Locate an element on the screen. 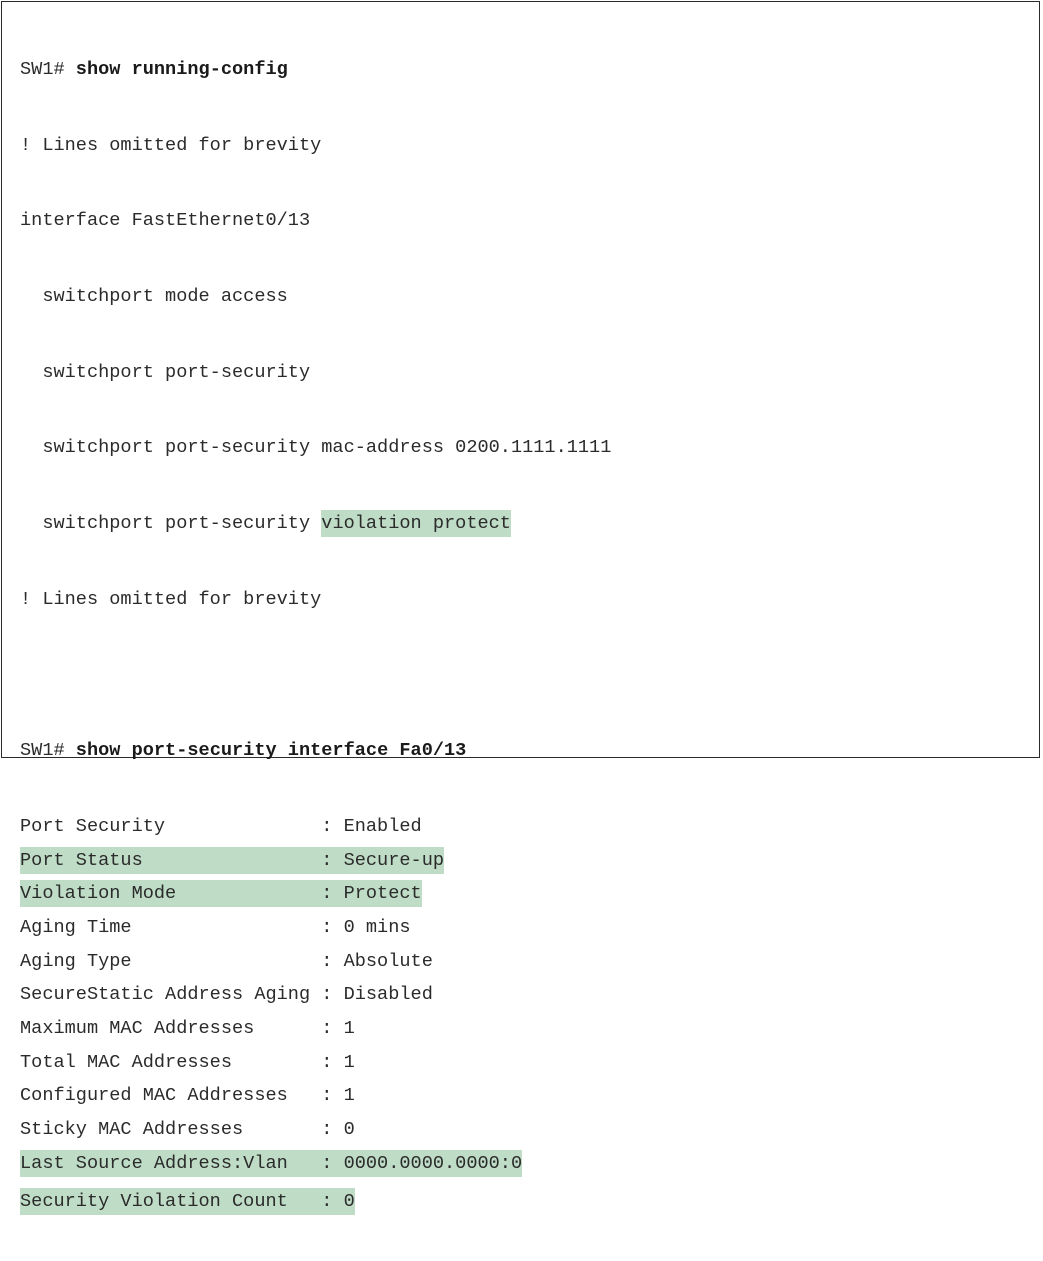 This screenshot has height=1261, width=1043. status-text: Port Security : Enabled is located at coordinates (221, 826).